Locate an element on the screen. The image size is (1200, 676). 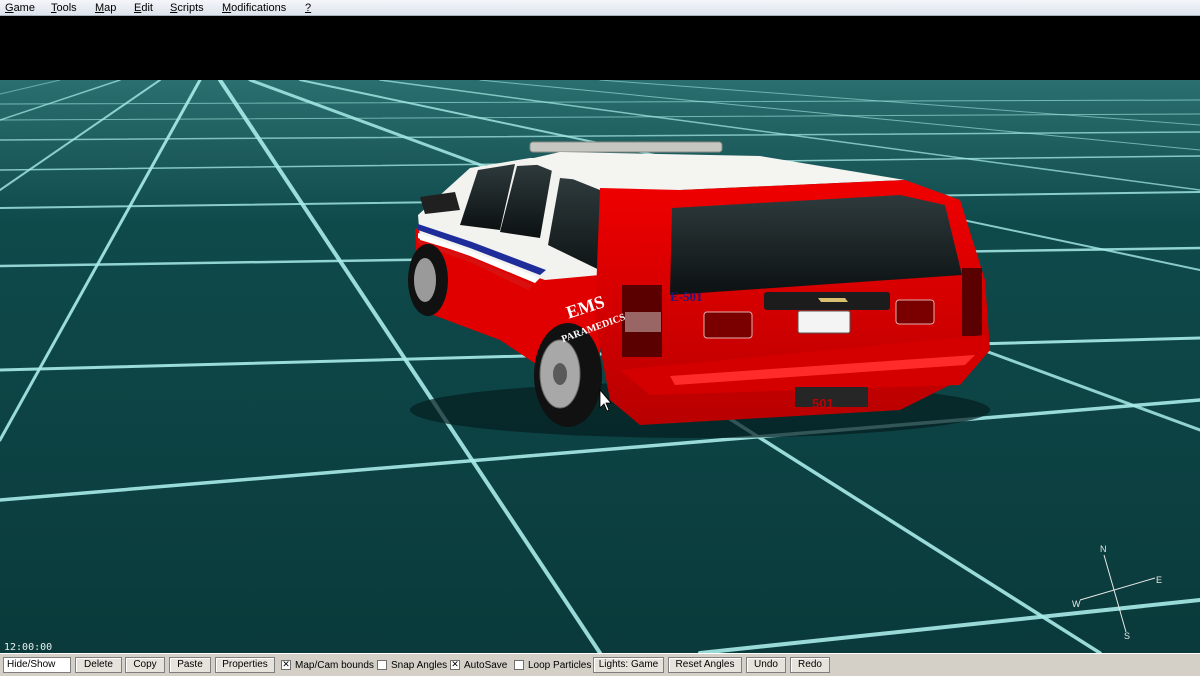
redo-button: Redo is located at coordinates (810, 665).